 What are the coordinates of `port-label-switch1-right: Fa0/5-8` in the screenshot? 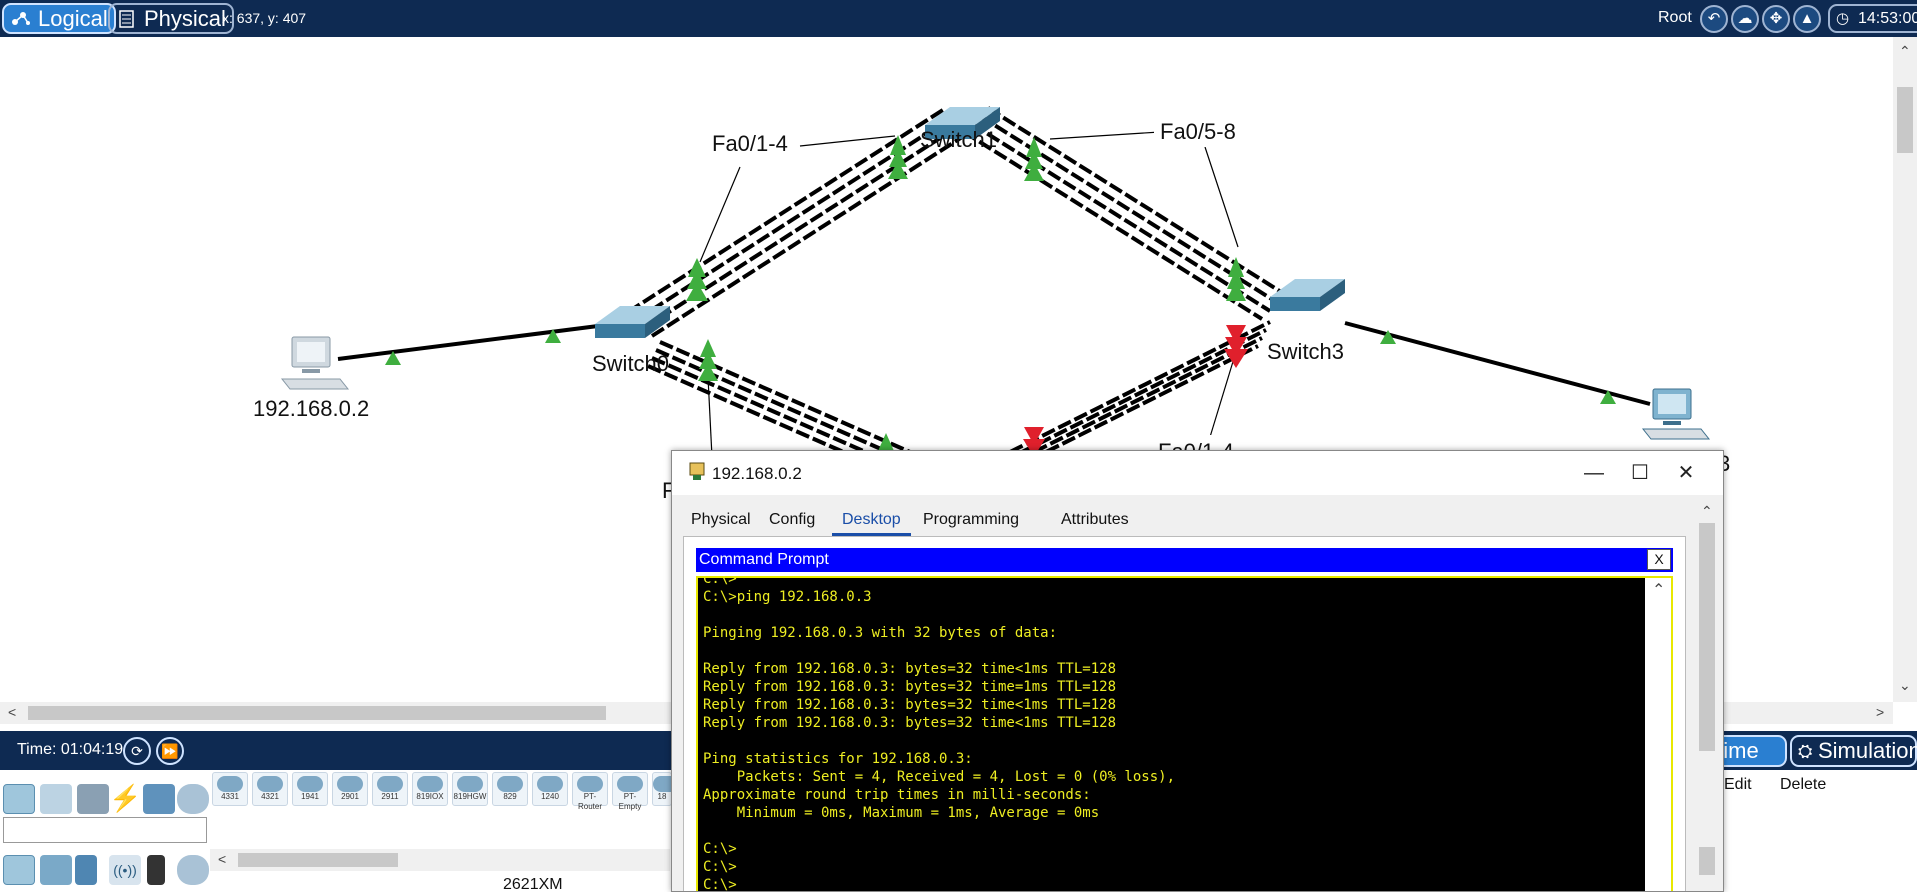 It's located at (1198, 132).